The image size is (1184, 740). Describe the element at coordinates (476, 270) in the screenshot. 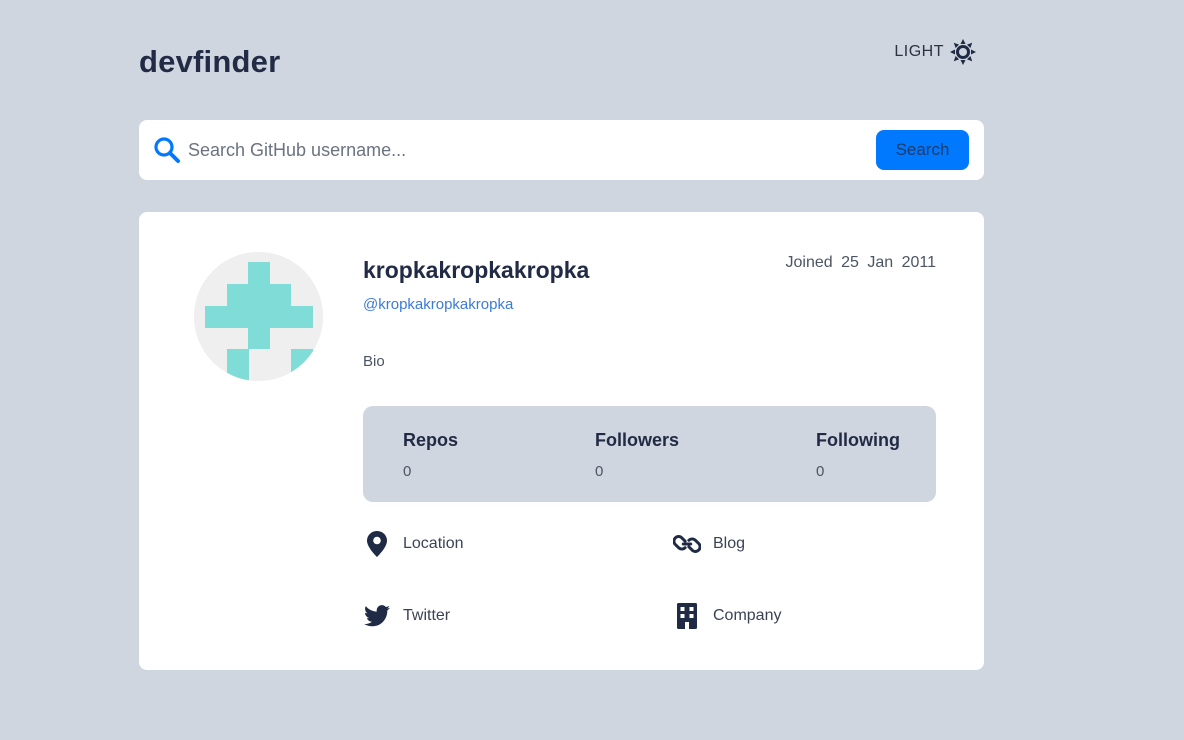

I see `profile-name: kropkakropkakropka` at that location.